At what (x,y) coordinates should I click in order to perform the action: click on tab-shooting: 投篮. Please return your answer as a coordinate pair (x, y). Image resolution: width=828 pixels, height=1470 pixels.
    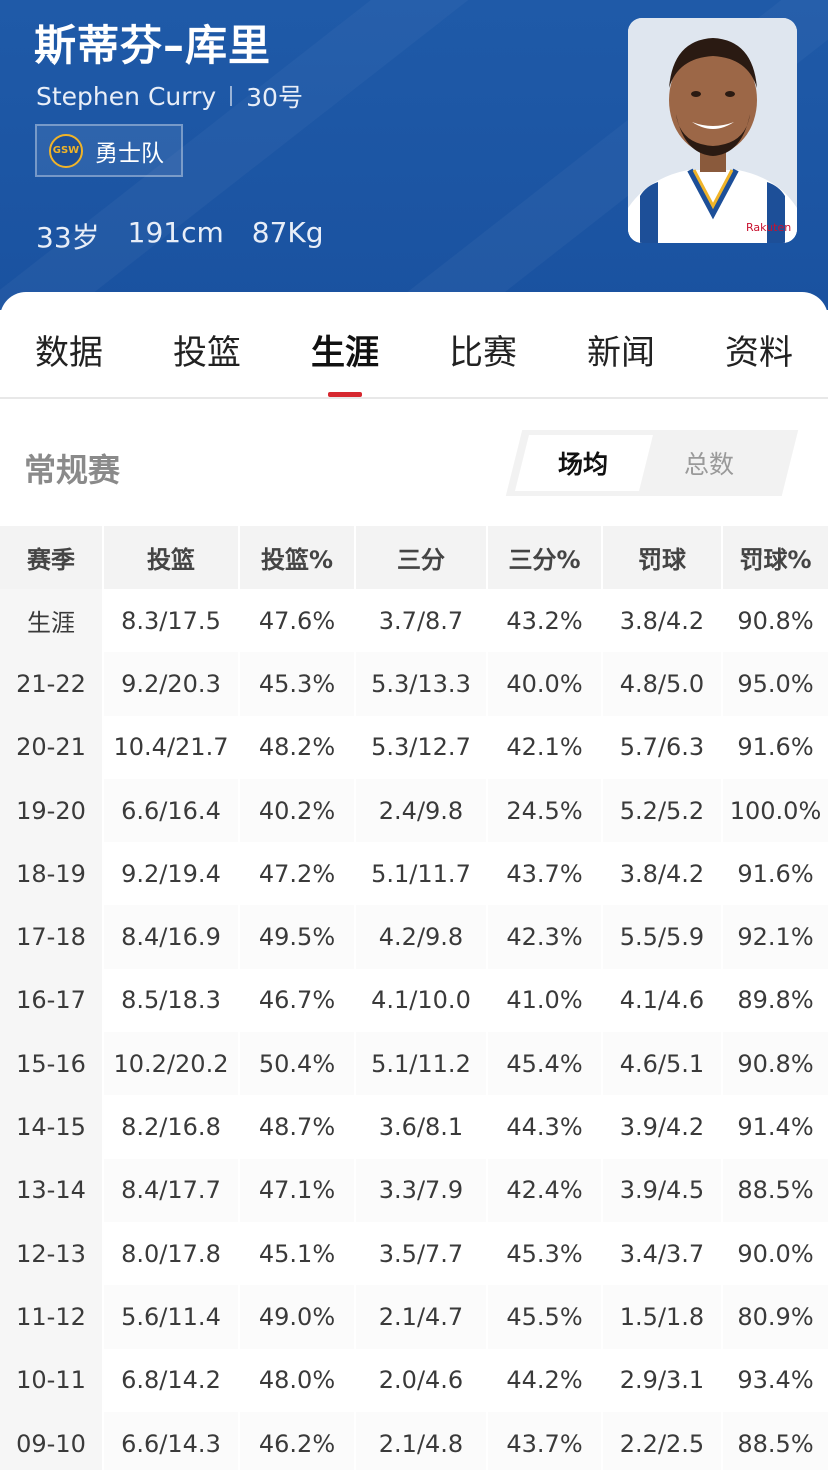
    Looking at the image, I should click on (207, 344).